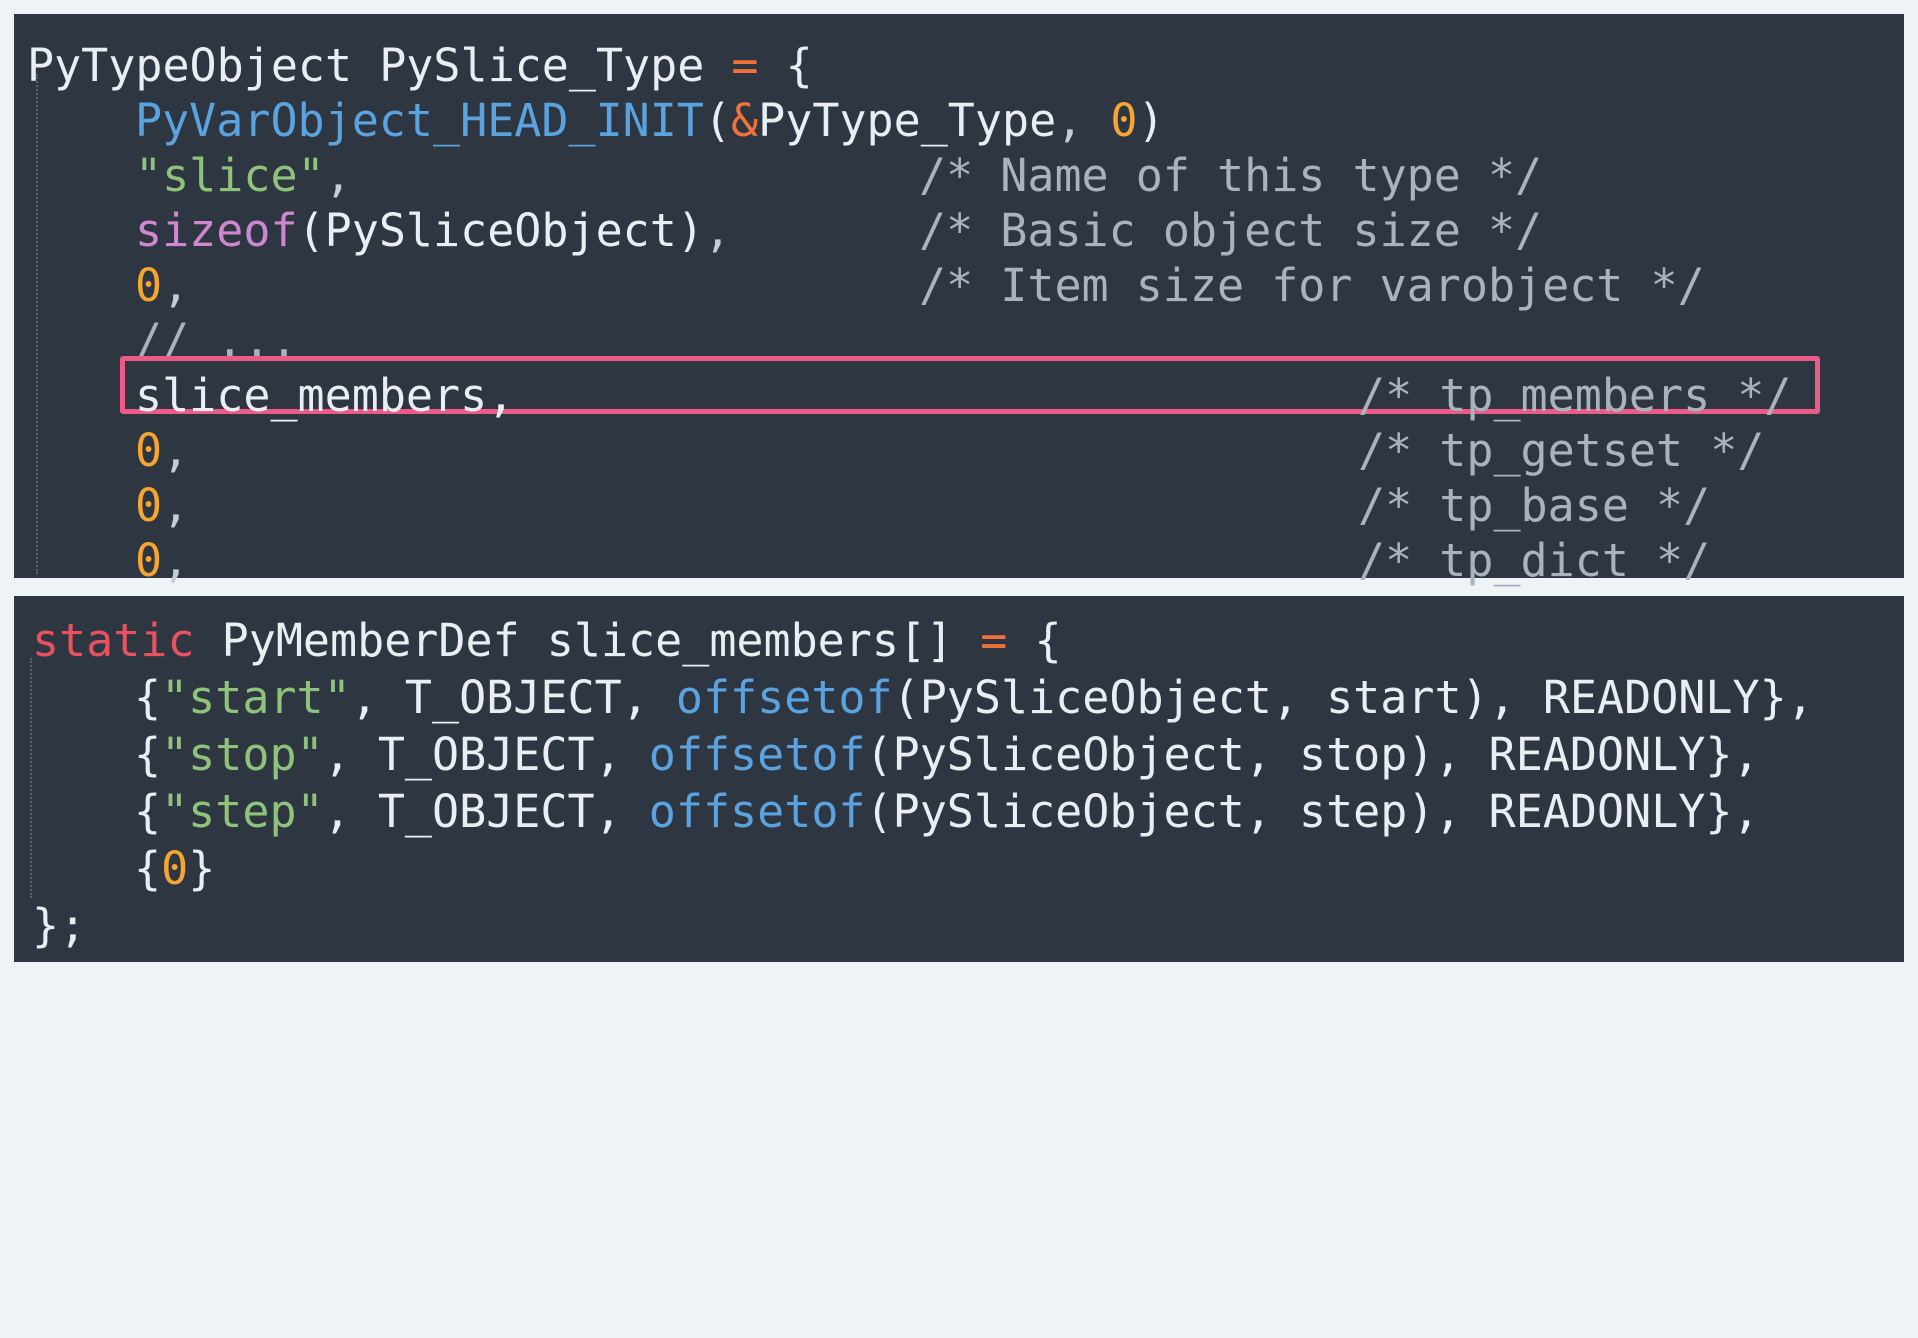 The image size is (1918, 1338). I want to click on code-token-sizeof: sizeof, so click(216, 230).